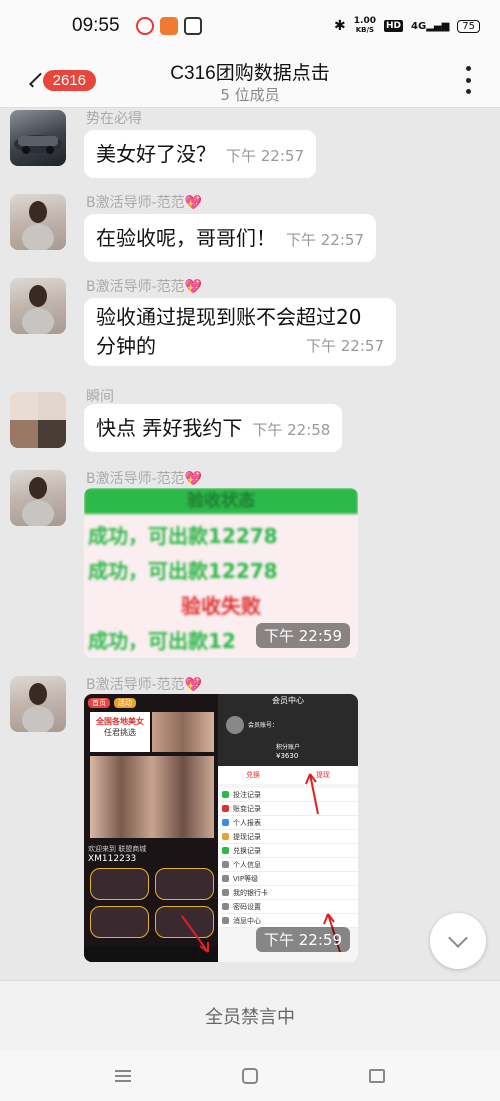 This screenshot has width=500, height=1101. I want to click on message-bubble: 验收通过提现到账不会超过20 分钟的 下午 22:57, so click(240, 332).